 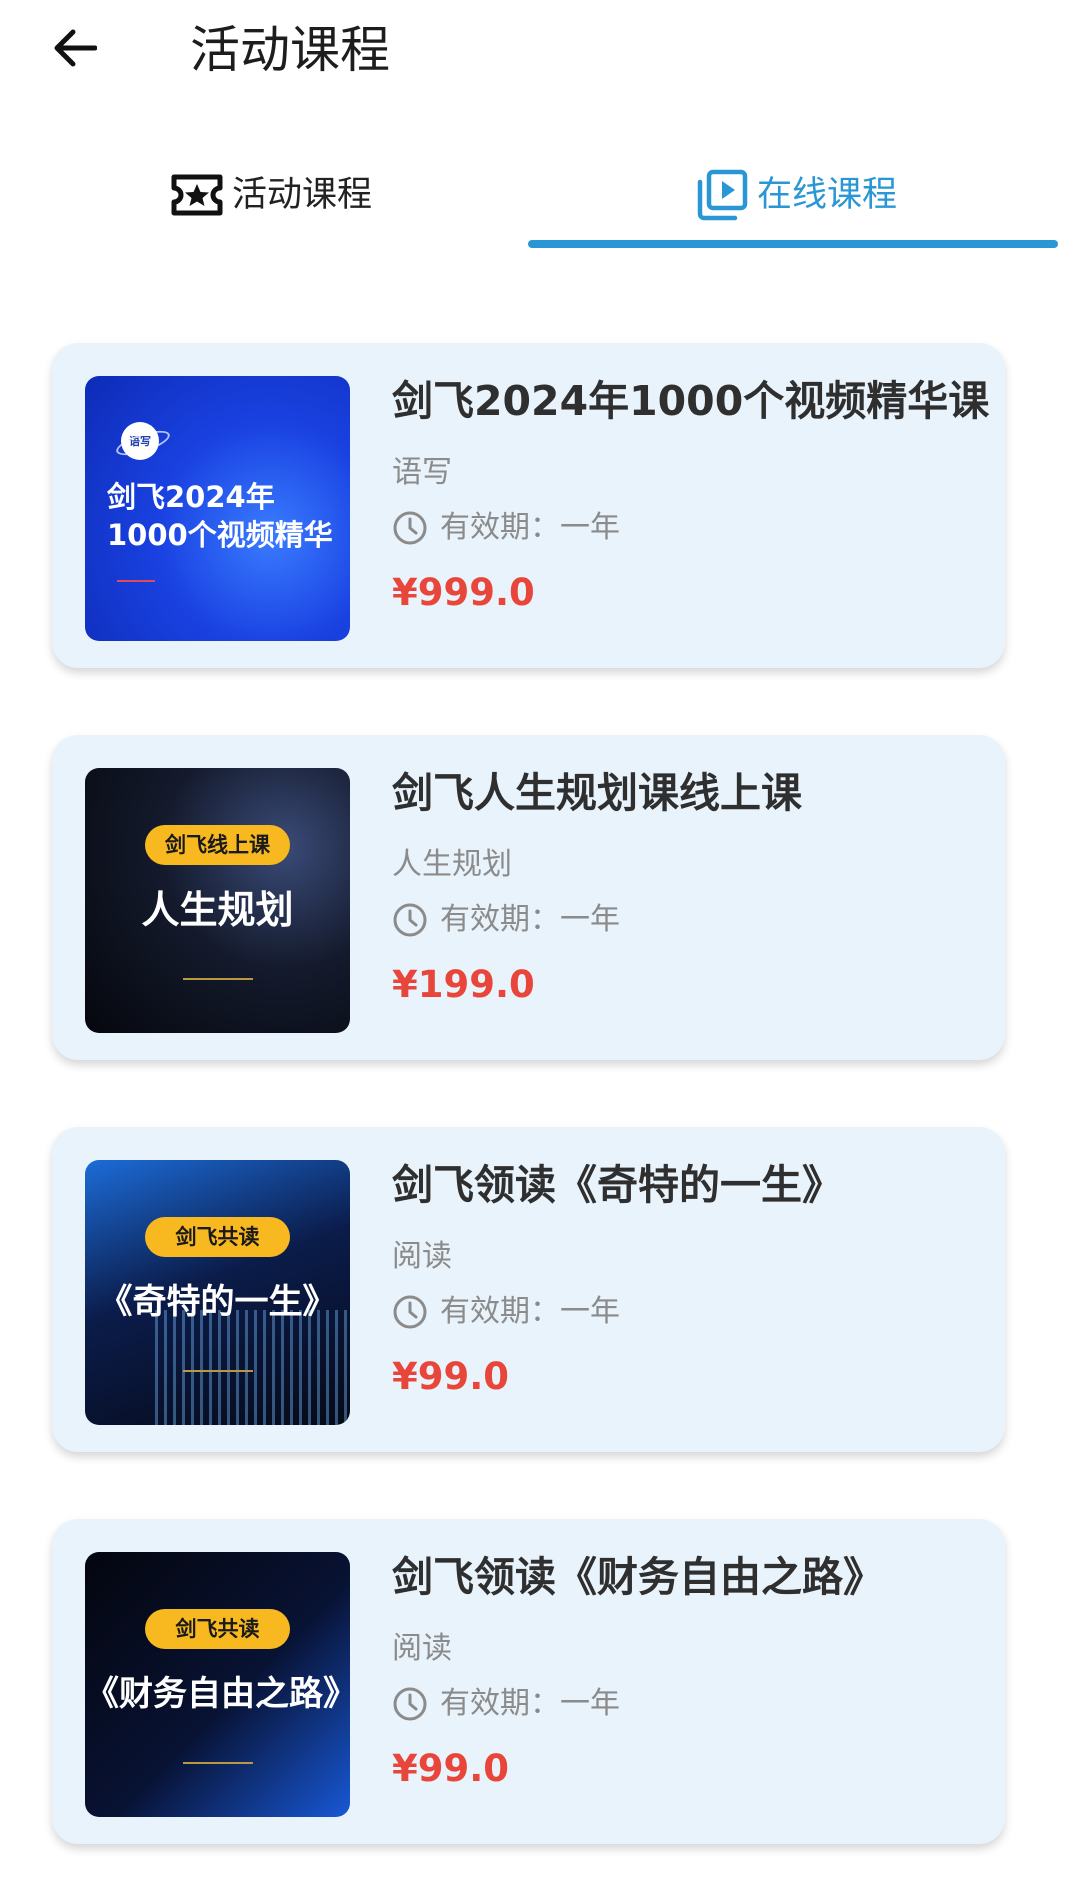 What do you see at coordinates (722, 195) in the screenshot?
I see `video-playlist-icon` at bounding box center [722, 195].